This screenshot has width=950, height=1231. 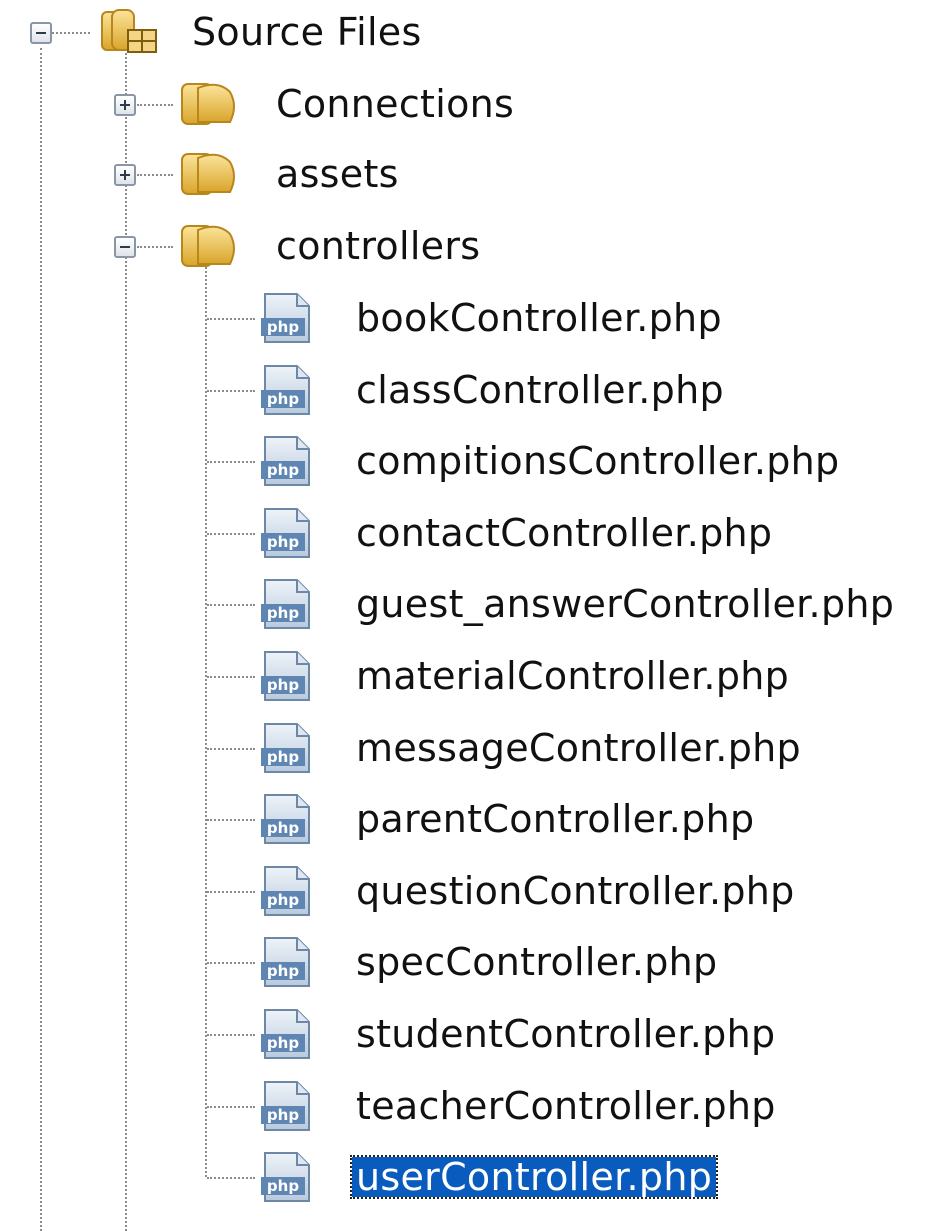 What do you see at coordinates (566, 1034) in the screenshot?
I see `tree-file-label: studentController.php` at bounding box center [566, 1034].